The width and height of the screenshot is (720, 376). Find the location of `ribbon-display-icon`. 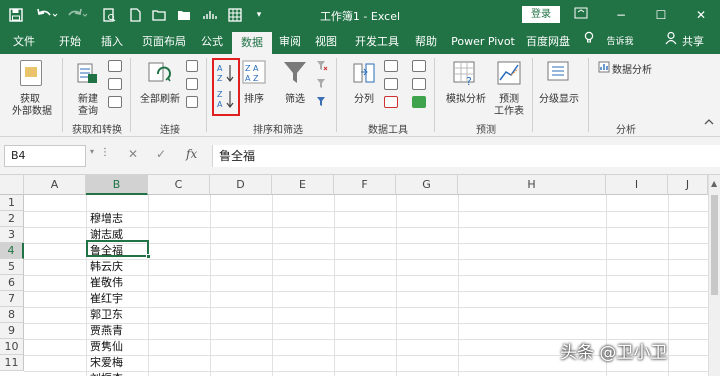

ribbon-display-icon is located at coordinates (581, 15).